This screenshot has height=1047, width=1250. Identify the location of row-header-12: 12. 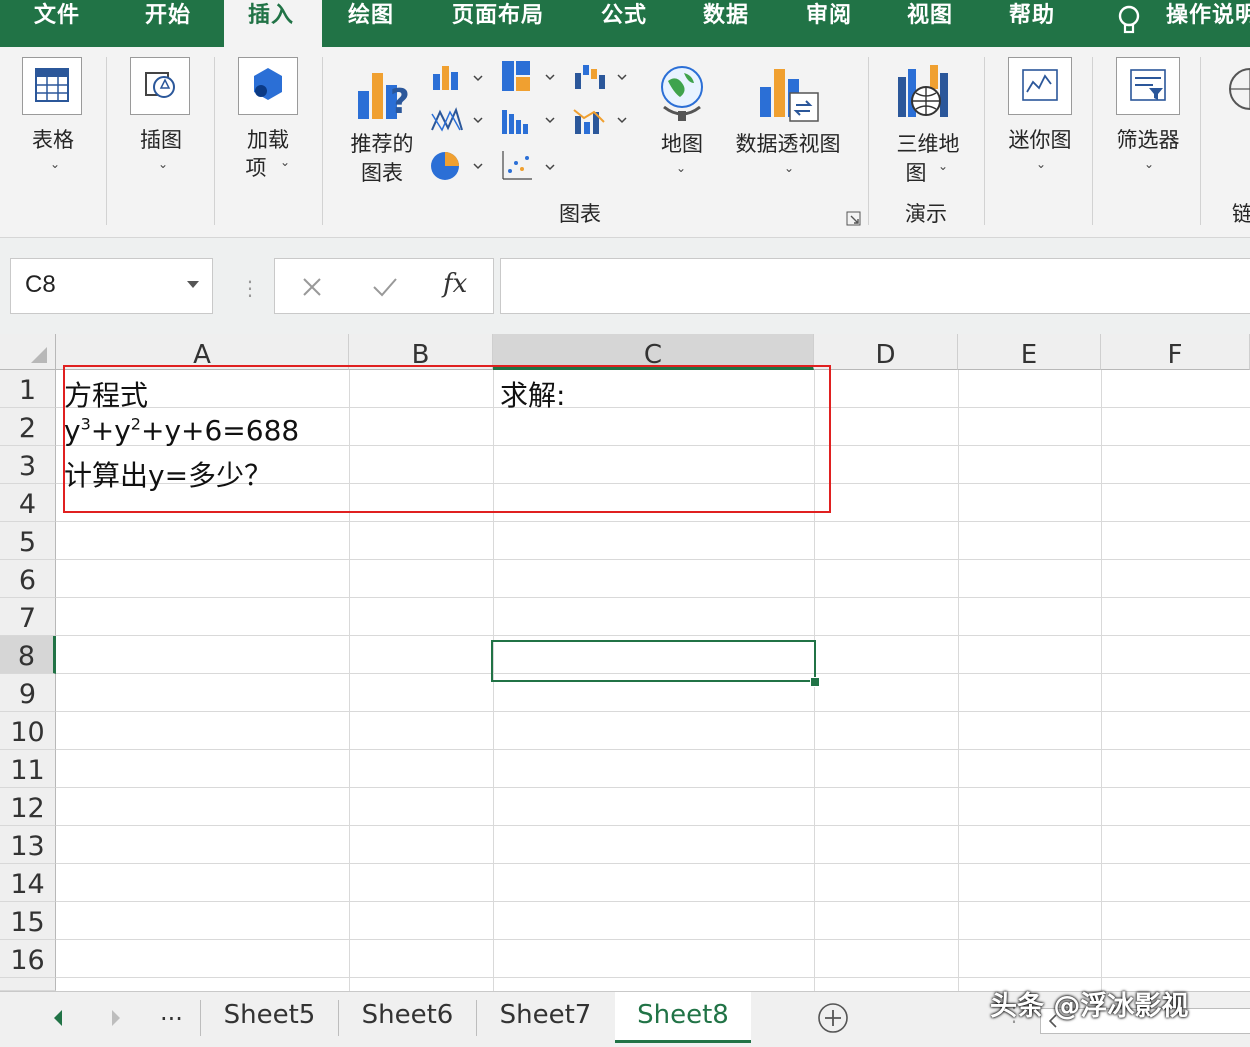
(28, 807).